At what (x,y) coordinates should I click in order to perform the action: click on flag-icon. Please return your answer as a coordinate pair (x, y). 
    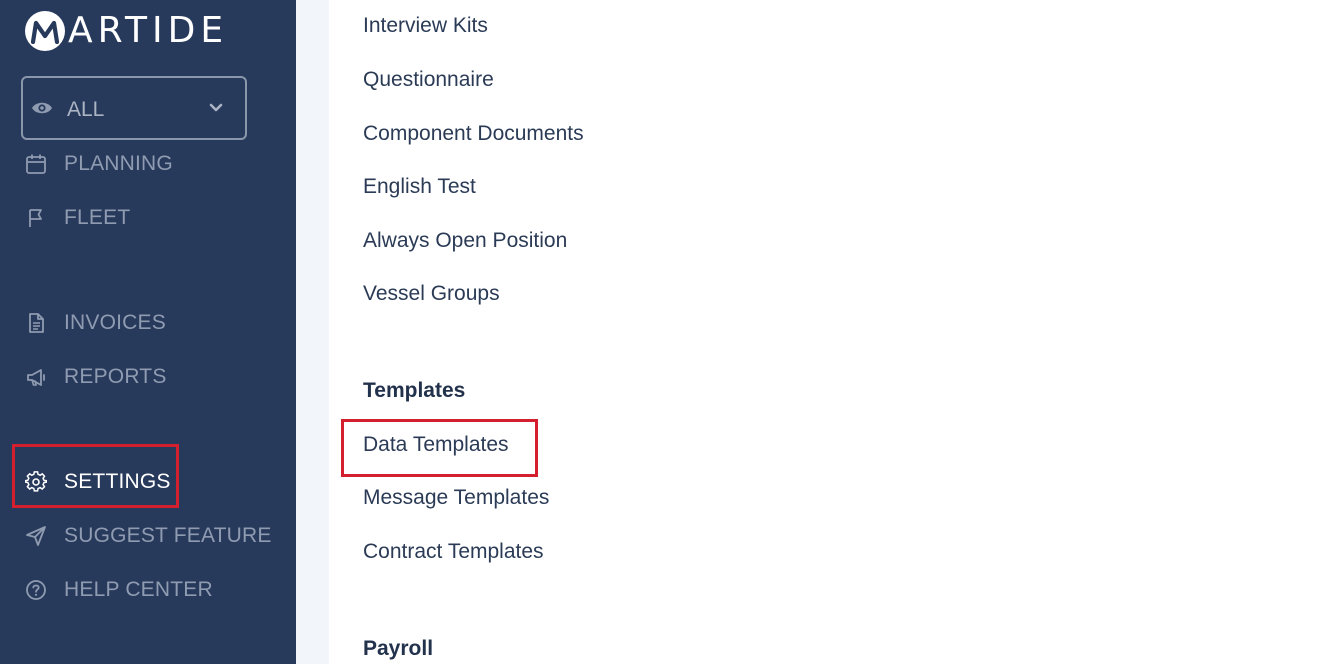
    Looking at the image, I should click on (36, 218).